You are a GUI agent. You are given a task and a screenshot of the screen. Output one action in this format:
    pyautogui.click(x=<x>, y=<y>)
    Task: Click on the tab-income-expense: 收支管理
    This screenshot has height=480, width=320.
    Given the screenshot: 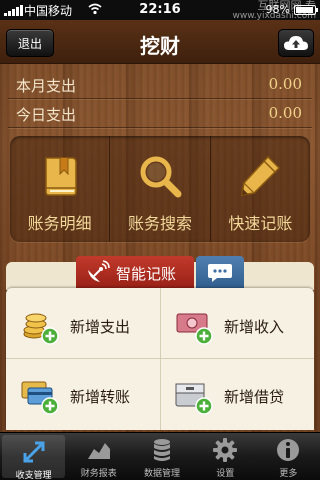 What is the action you would take?
    pyautogui.click(x=34, y=457)
    